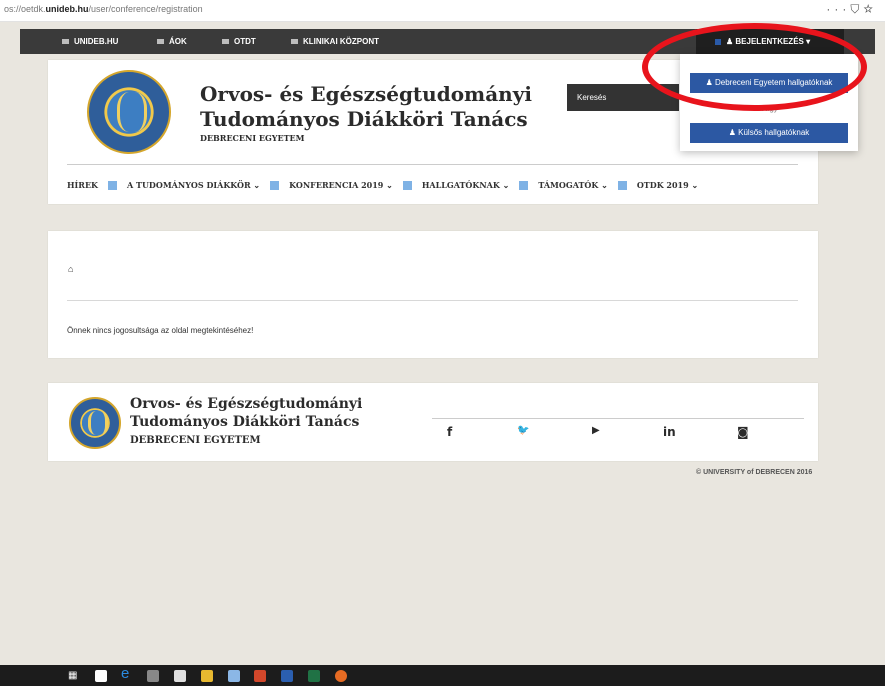 Image resolution: width=885 pixels, height=686 pixels. Describe the element at coordinates (341, 185) in the screenshot. I see `nav-item-konferencia: KONFERENCIA 2019 ⌄` at that location.